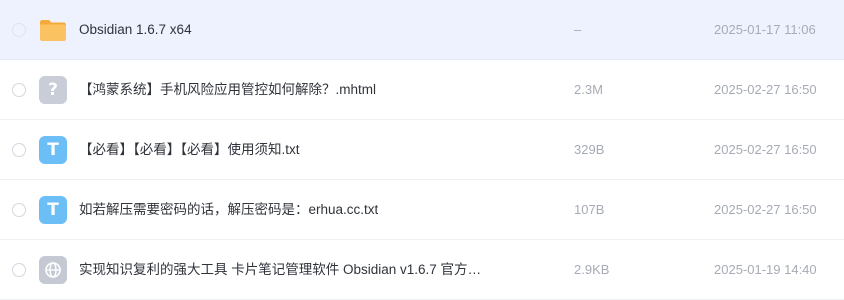  I want to click on web-link-icon, so click(53, 270).